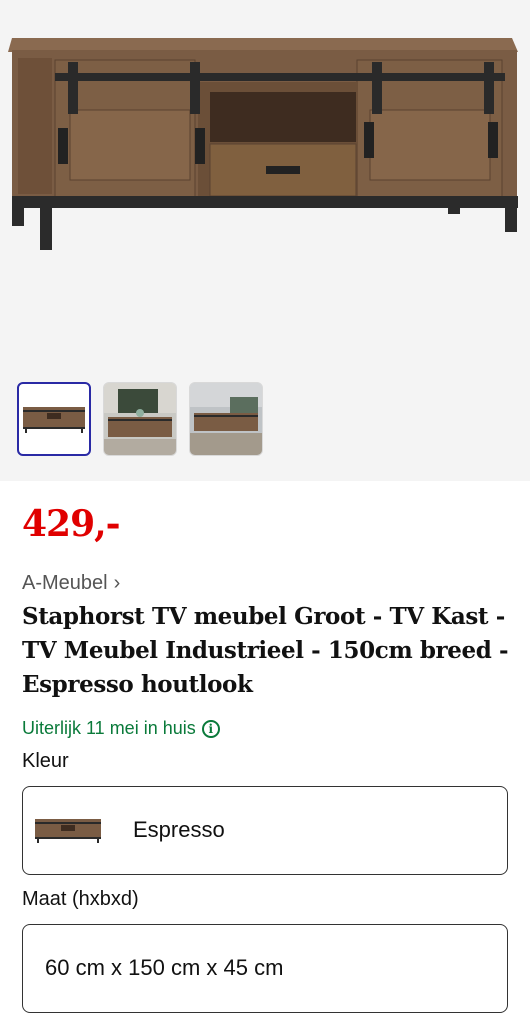  What do you see at coordinates (65, 583) in the screenshot?
I see `brand-name: A-Meubel` at bounding box center [65, 583].